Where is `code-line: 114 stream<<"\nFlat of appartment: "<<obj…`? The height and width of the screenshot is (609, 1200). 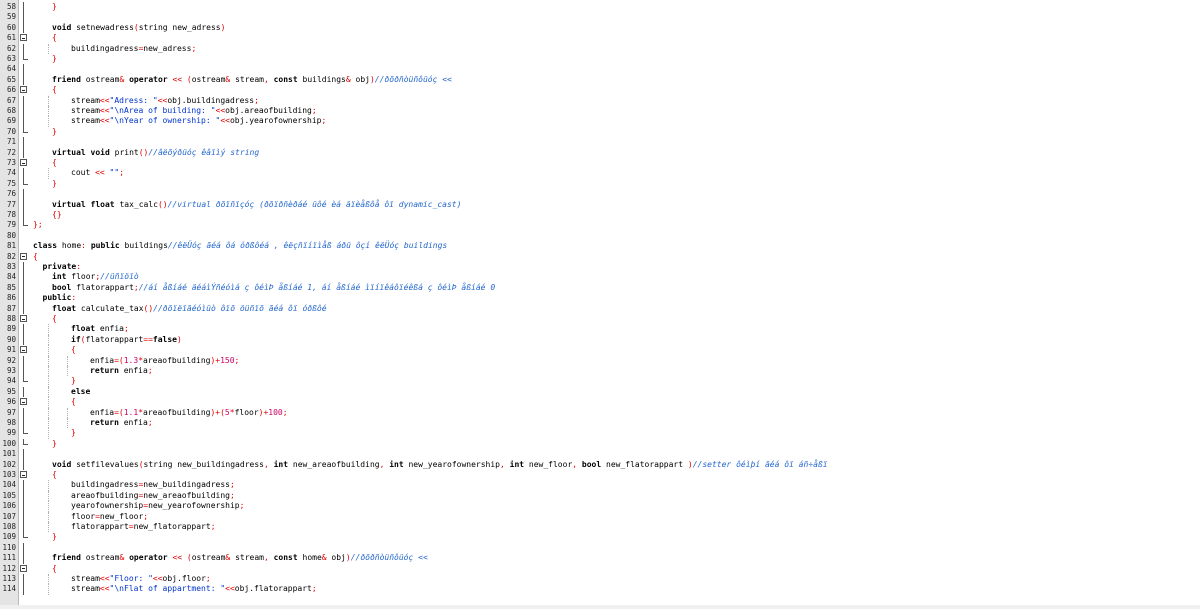 code-line: 114 stream<<"\nFlat of appartment: "<<obj… is located at coordinates (600, 589).